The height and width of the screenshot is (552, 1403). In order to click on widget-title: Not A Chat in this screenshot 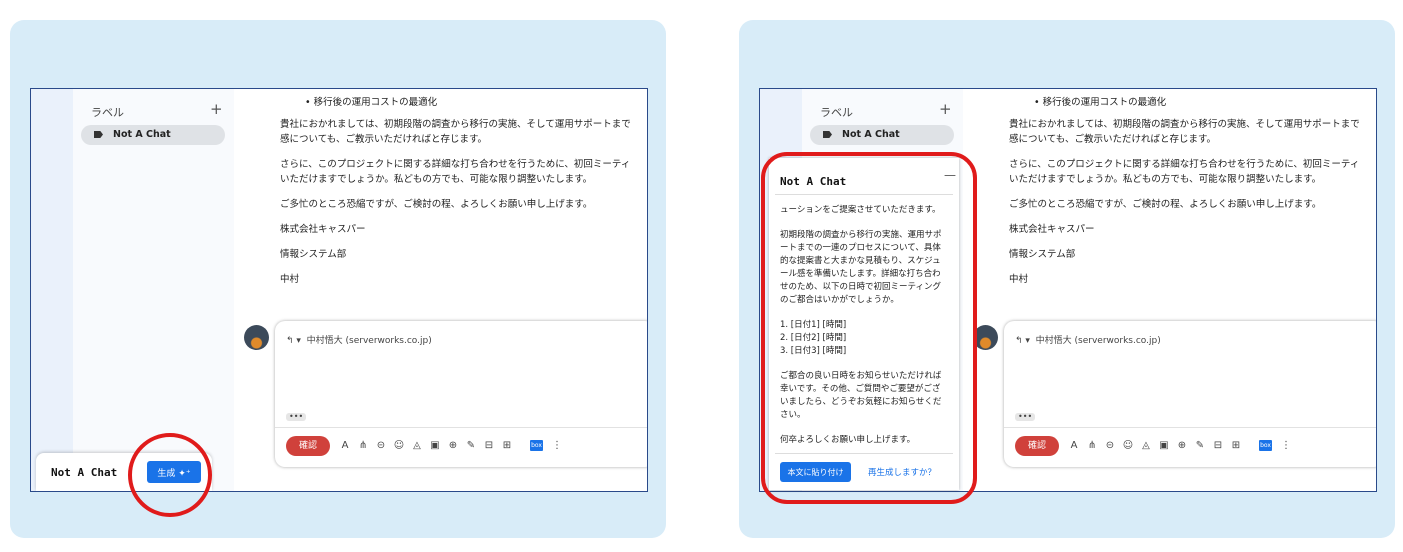, I will do `click(84, 472)`.